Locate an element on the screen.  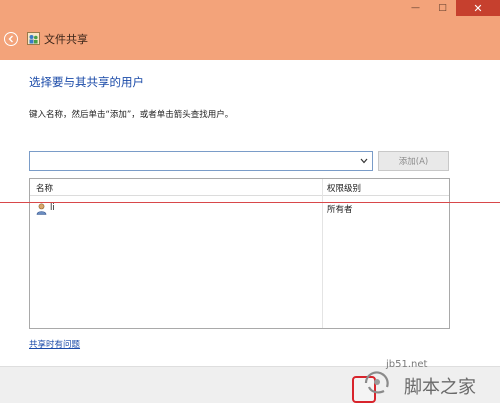
highlight-line is located at coordinates (250, 202).